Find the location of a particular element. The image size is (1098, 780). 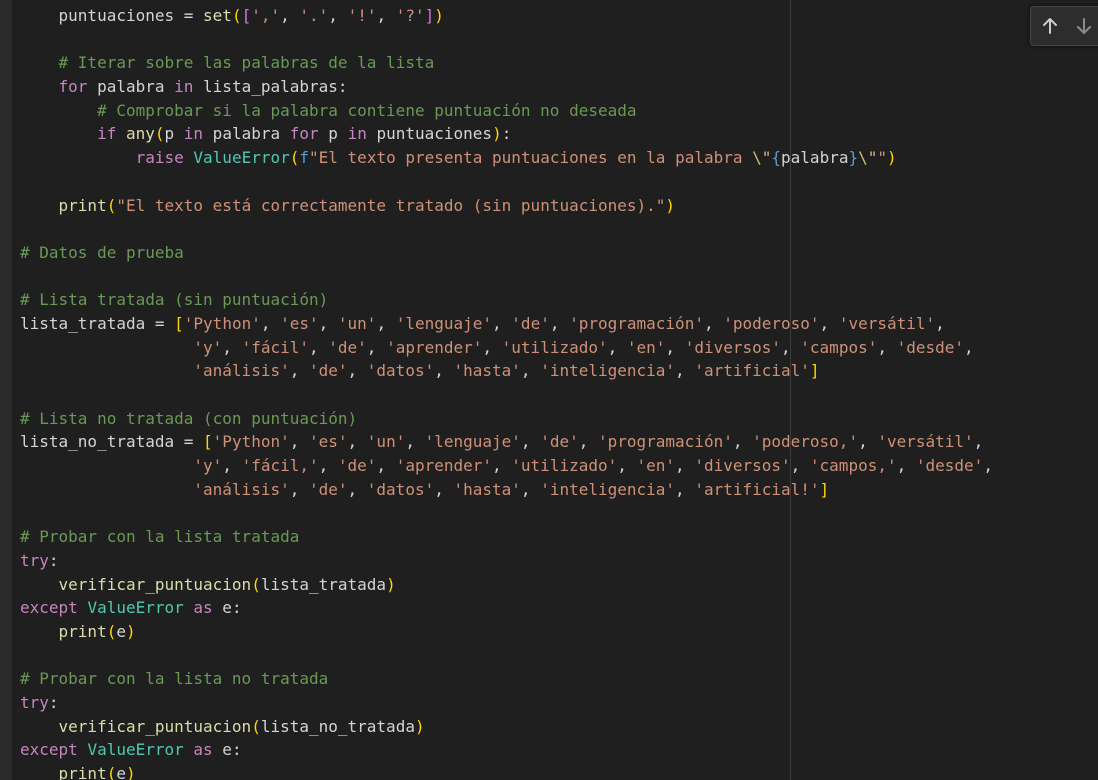

previous-match-button is located at coordinates (1050, 26).